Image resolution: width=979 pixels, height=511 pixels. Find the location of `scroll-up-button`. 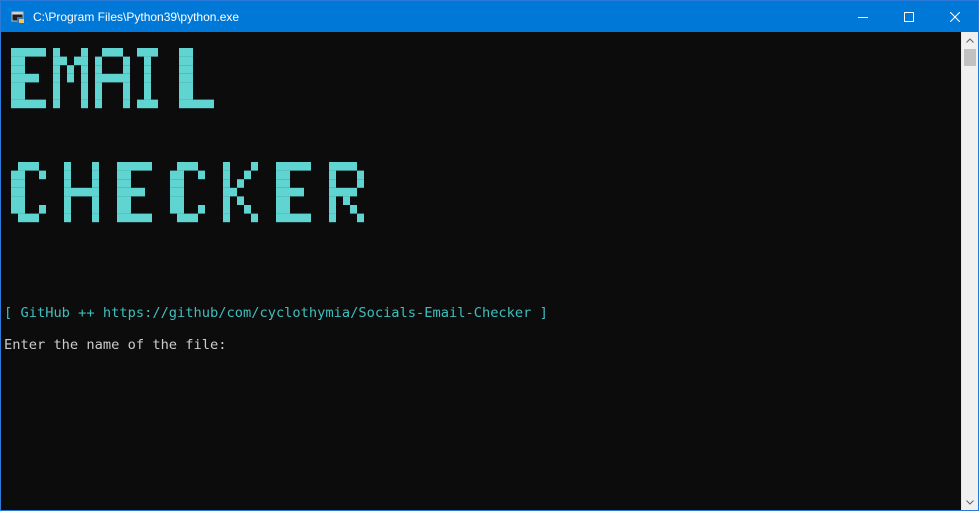

scroll-up-button is located at coordinates (970, 40).